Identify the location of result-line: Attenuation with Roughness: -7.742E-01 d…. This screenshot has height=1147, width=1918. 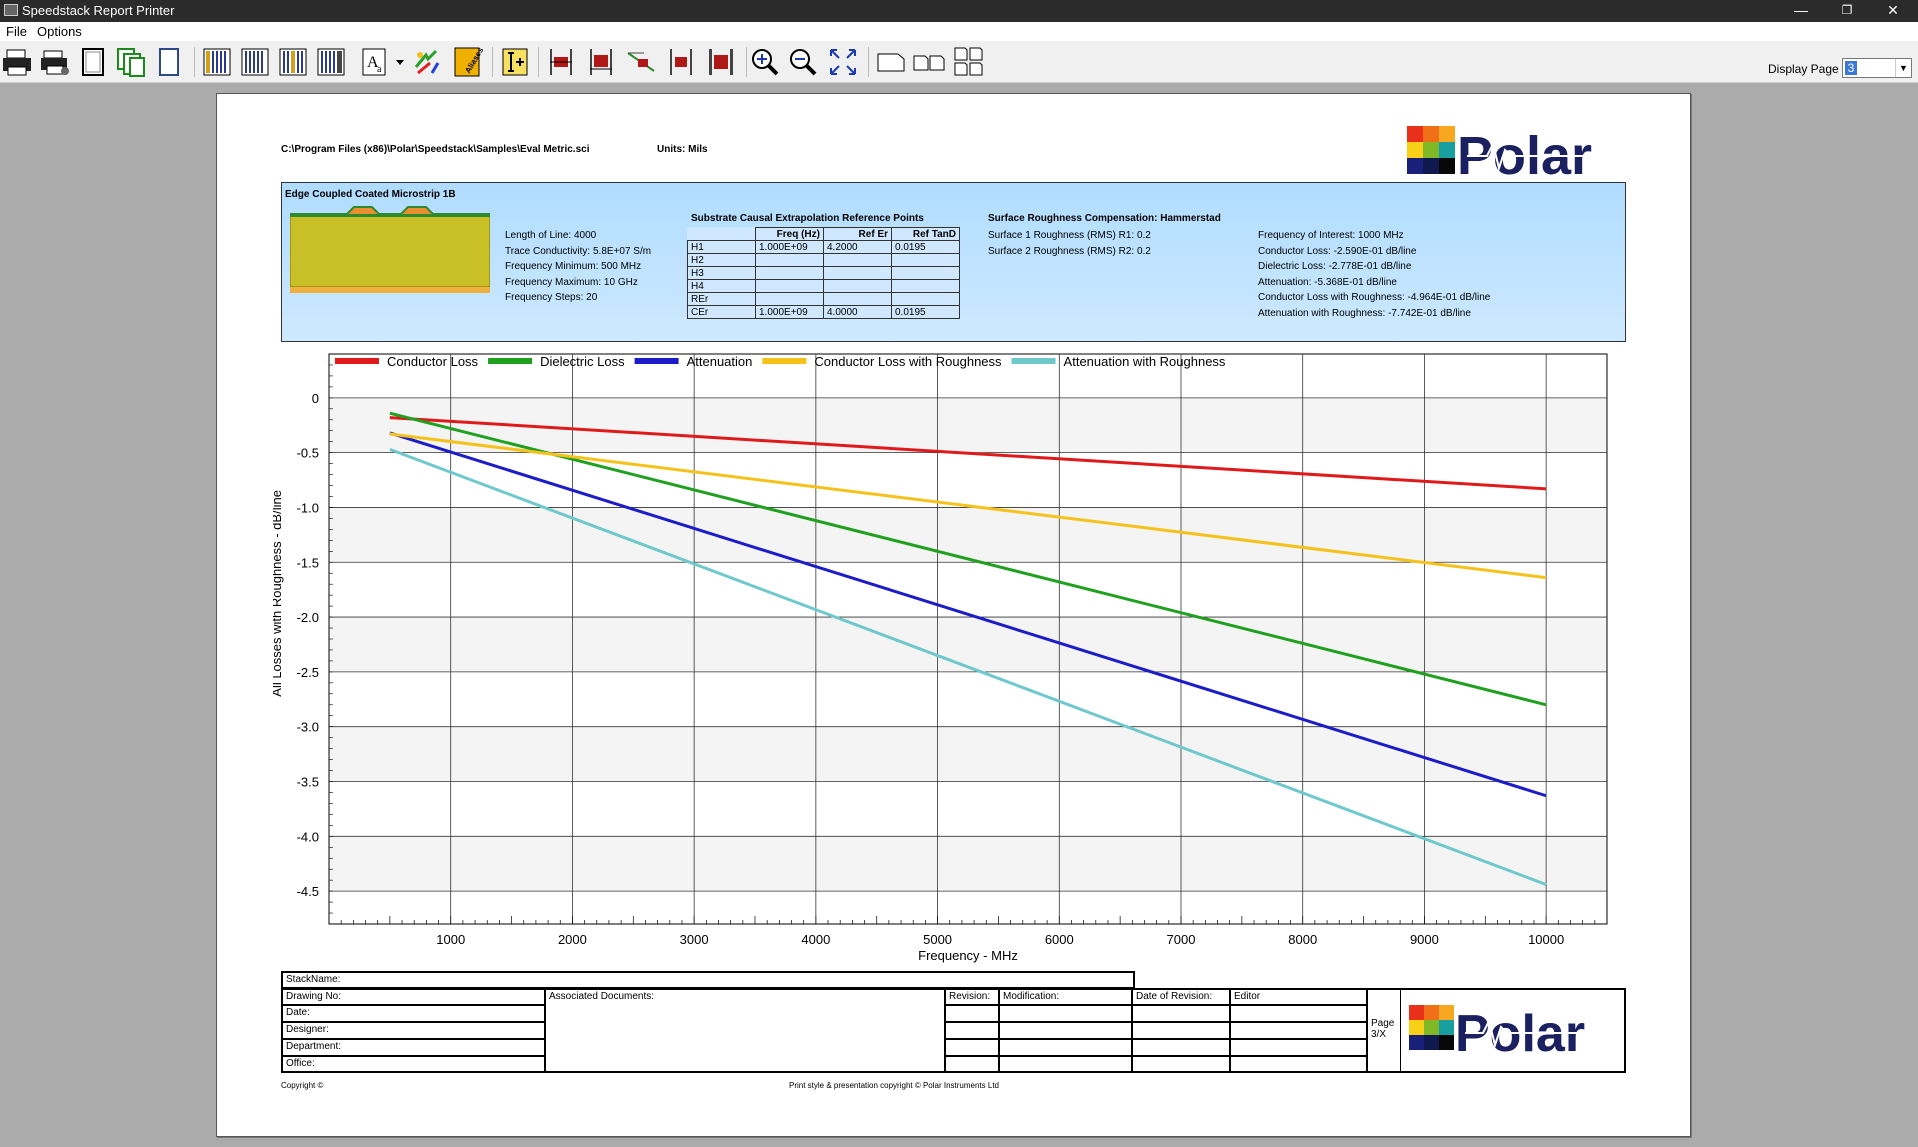
(1364, 313).